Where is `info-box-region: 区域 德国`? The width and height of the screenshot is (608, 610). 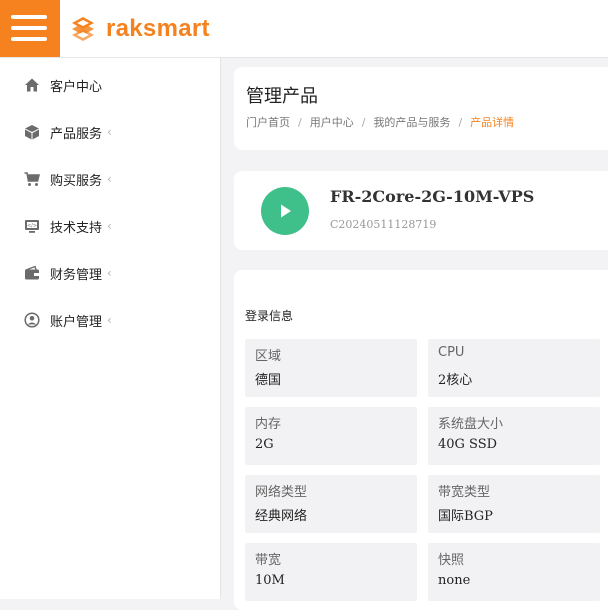
info-box-region: 区域 德国 is located at coordinates (331, 368).